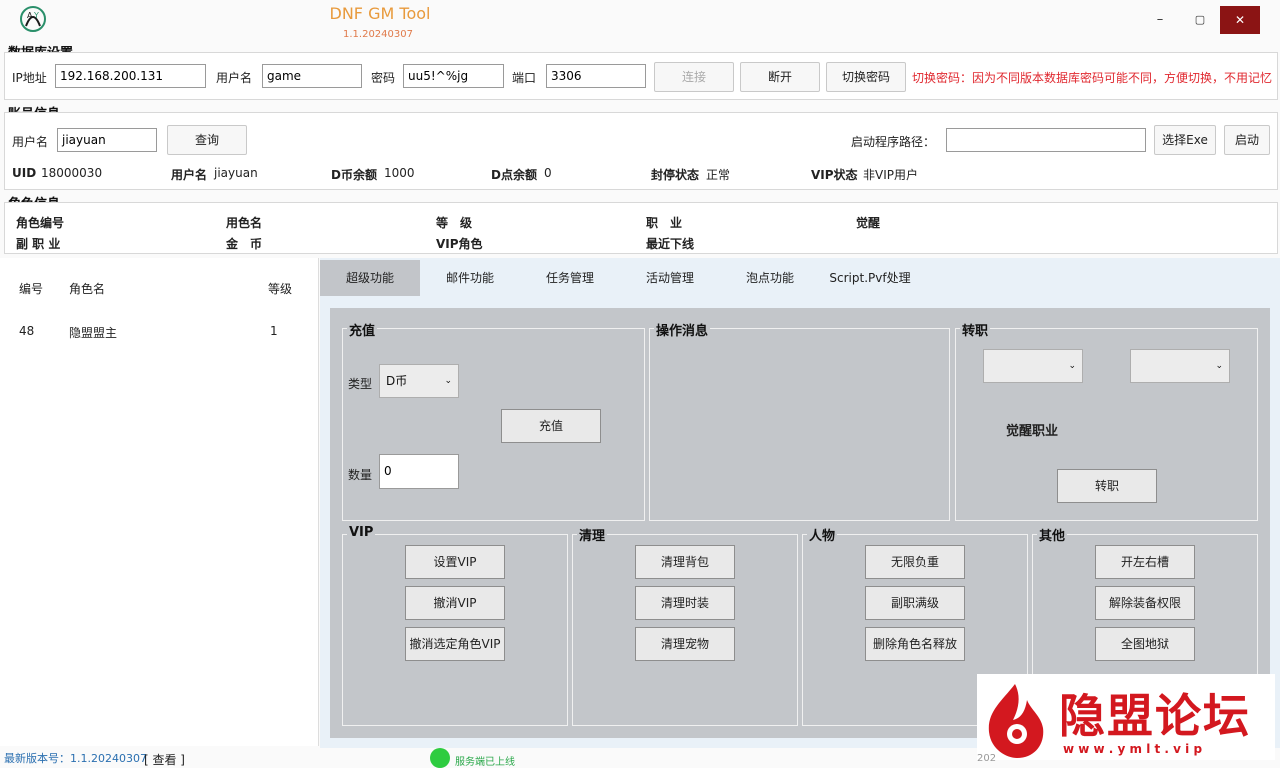  I want to click on awake-job-label: 觉醒职业, so click(1032, 431).